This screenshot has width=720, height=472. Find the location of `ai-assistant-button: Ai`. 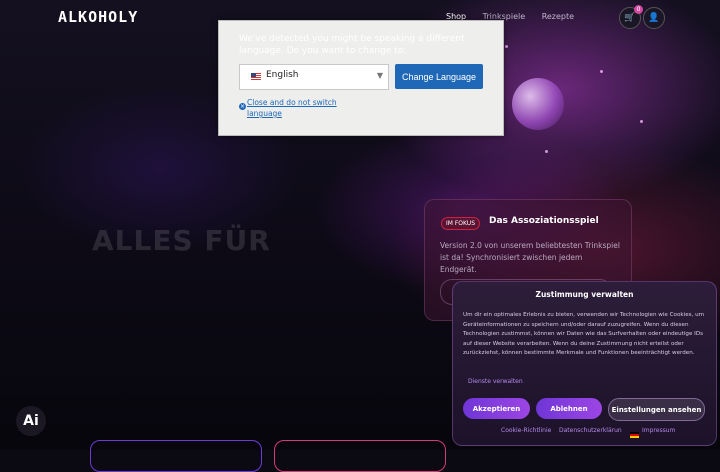

ai-assistant-button: Ai is located at coordinates (31, 421).